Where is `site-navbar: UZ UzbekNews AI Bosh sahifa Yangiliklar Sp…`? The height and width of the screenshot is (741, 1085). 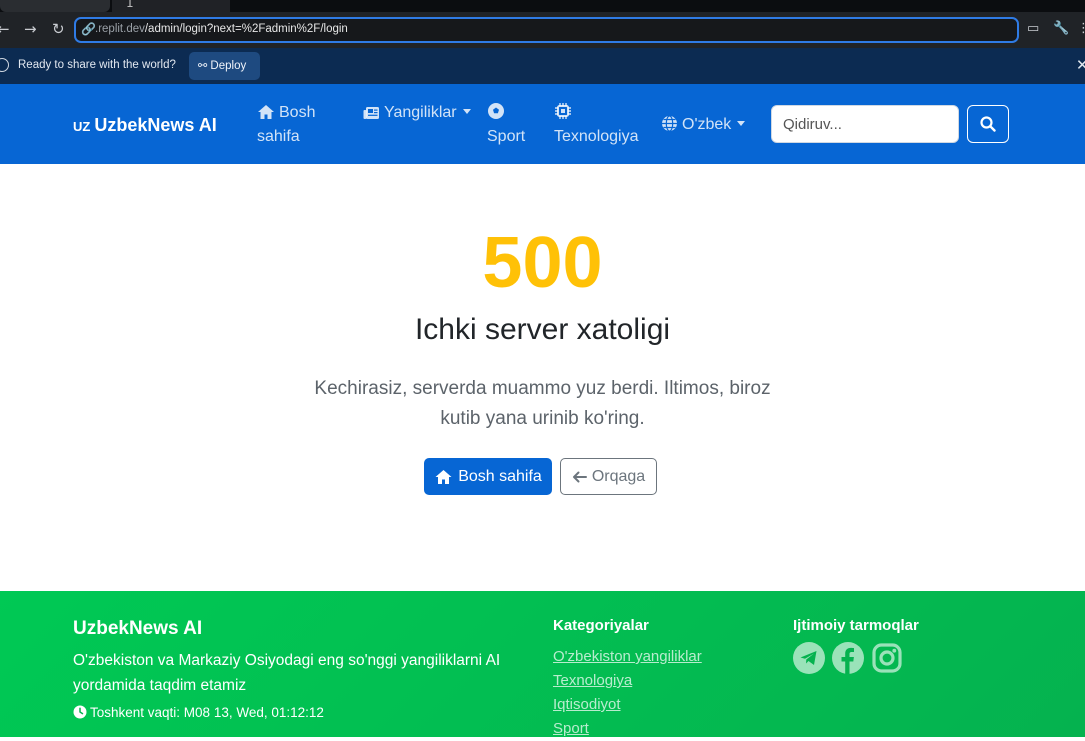 site-navbar: UZ UzbekNews AI Bosh sahifa Yangiliklar Sp… is located at coordinates (542, 124).